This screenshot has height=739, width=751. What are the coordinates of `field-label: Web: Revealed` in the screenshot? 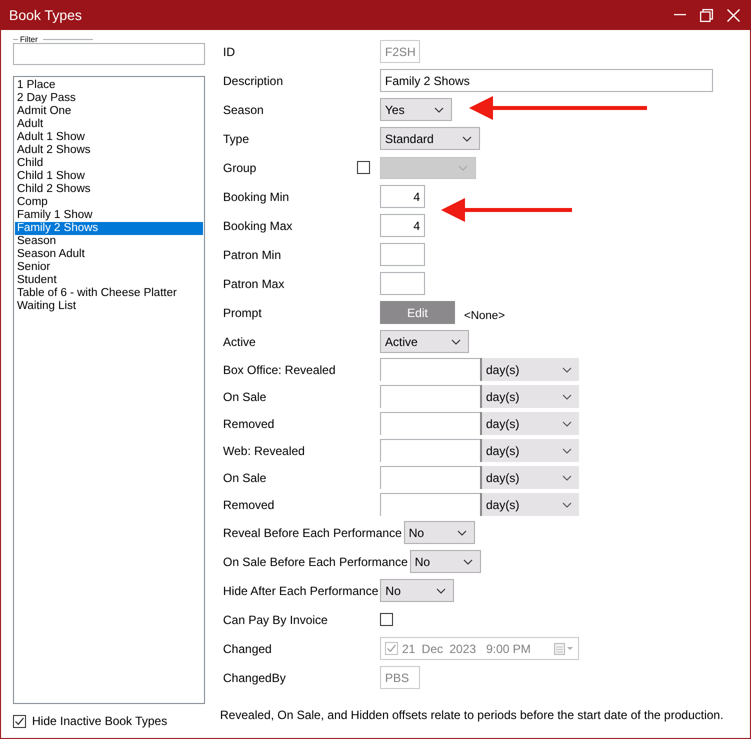 It's located at (264, 451).